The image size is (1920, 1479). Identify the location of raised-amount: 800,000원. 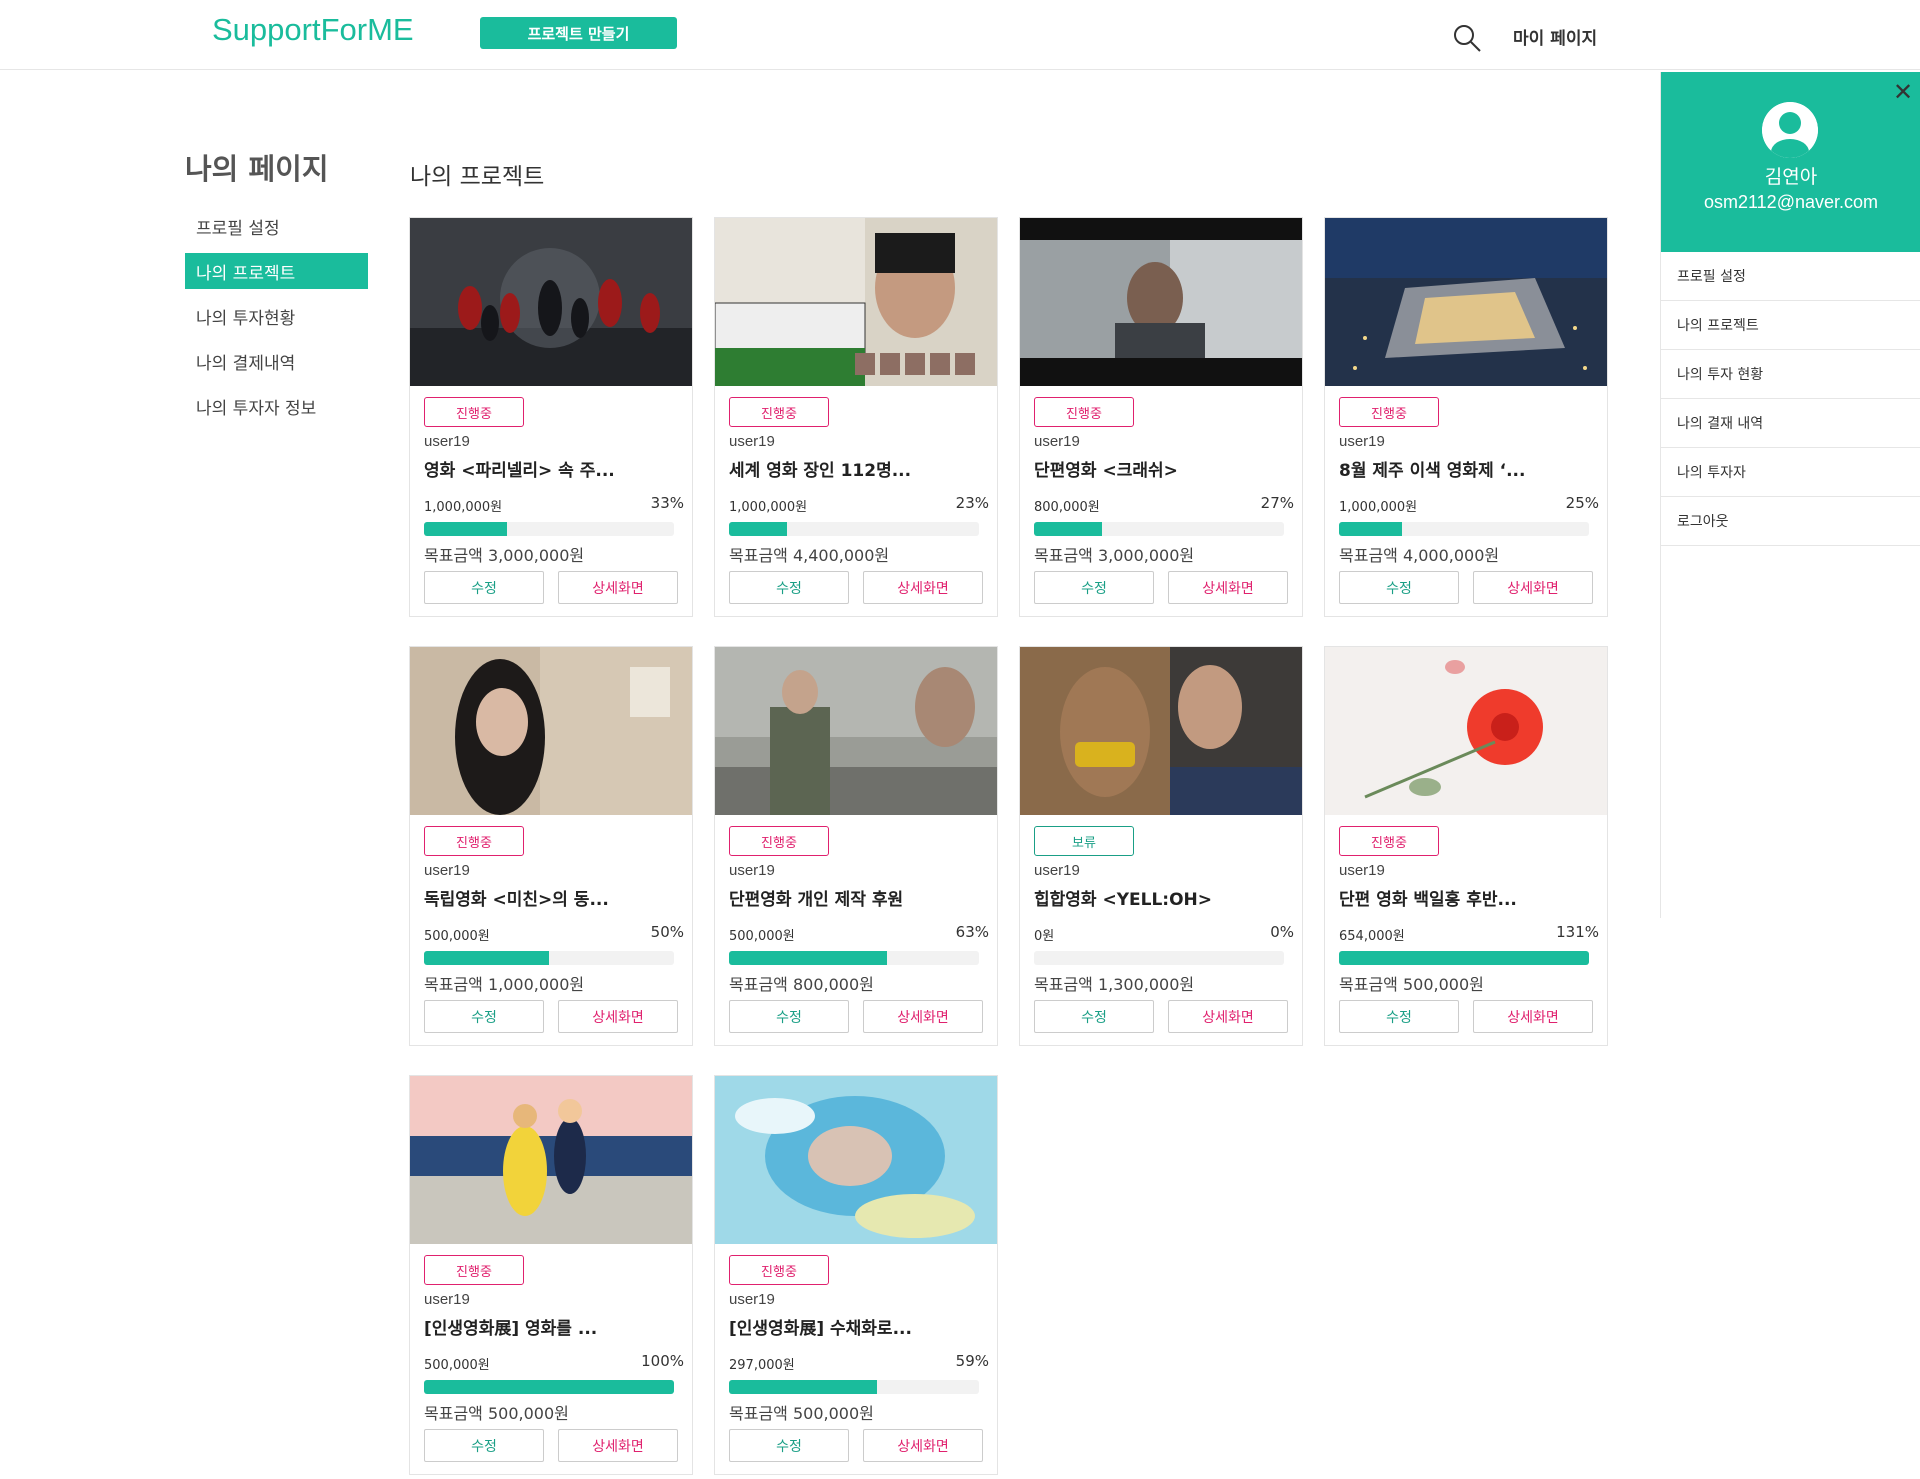
(1067, 507).